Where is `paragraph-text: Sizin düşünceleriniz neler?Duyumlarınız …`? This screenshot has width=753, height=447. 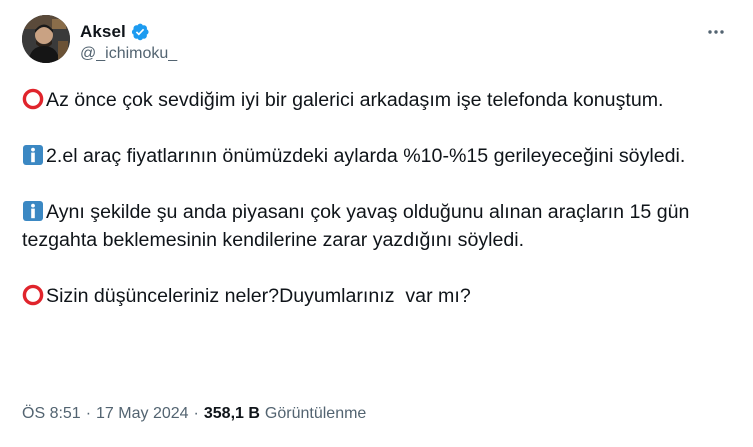 paragraph-text: Sizin düşünceleriniz neler?Duyumlarınız … is located at coordinates (258, 296).